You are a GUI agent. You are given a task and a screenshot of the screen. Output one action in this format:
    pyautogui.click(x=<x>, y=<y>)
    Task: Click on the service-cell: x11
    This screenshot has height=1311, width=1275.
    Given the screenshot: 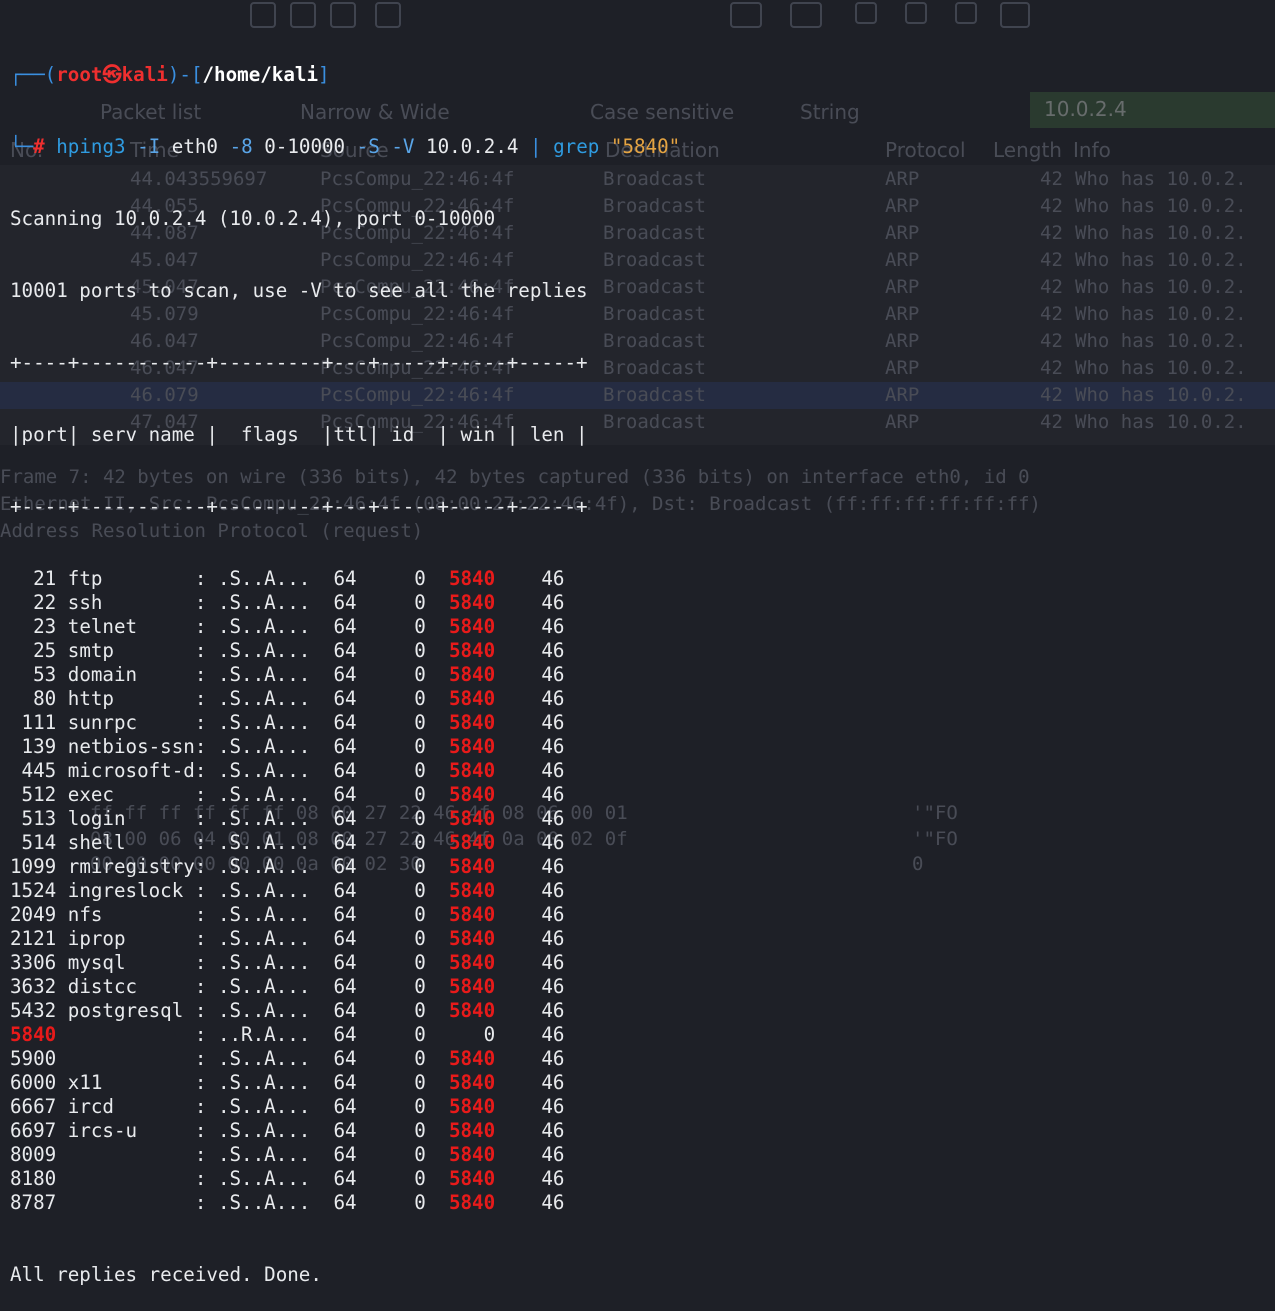 What is the action you would take?
    pyautogui.click(x=85, y=1082)
    